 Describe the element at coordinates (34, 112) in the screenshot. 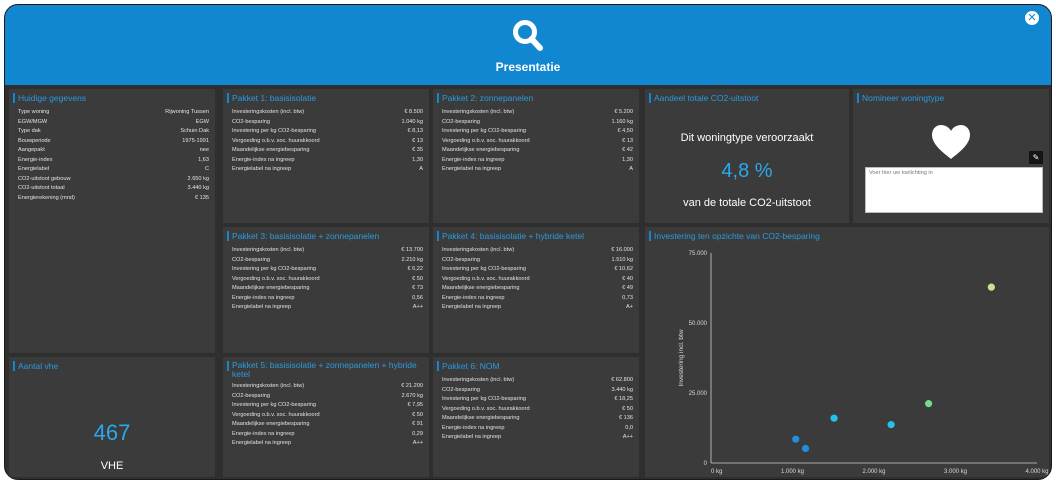

I see `row-label: Type woning` at that location.